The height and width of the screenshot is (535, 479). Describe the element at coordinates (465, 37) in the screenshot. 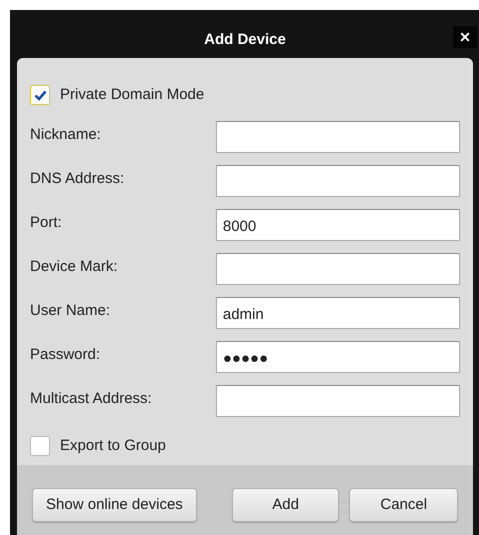

I see `close-button: ×` at that location.